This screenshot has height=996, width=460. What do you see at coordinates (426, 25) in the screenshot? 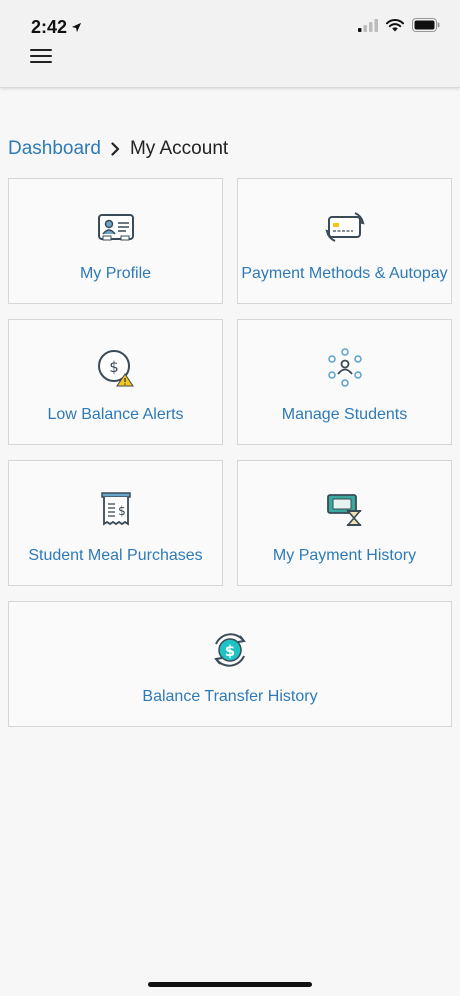
I see `battery-icon` at bounding box center [426, 25].